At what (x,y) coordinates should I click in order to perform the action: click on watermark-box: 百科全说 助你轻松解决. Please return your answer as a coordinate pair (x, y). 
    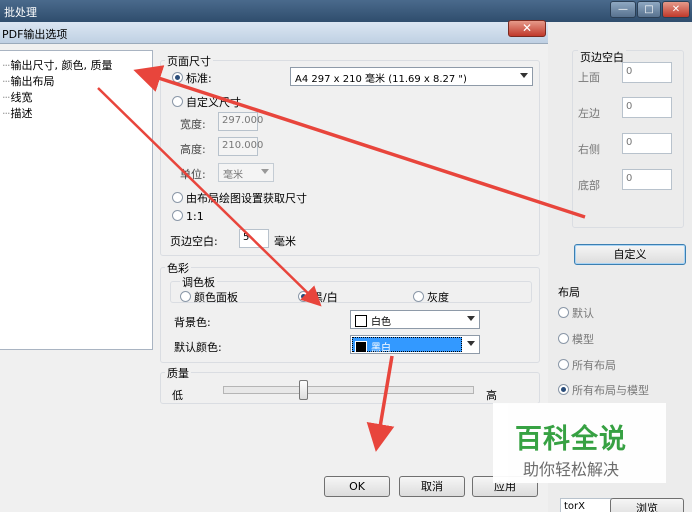
    Looking at the image, I should click on (579, 443).